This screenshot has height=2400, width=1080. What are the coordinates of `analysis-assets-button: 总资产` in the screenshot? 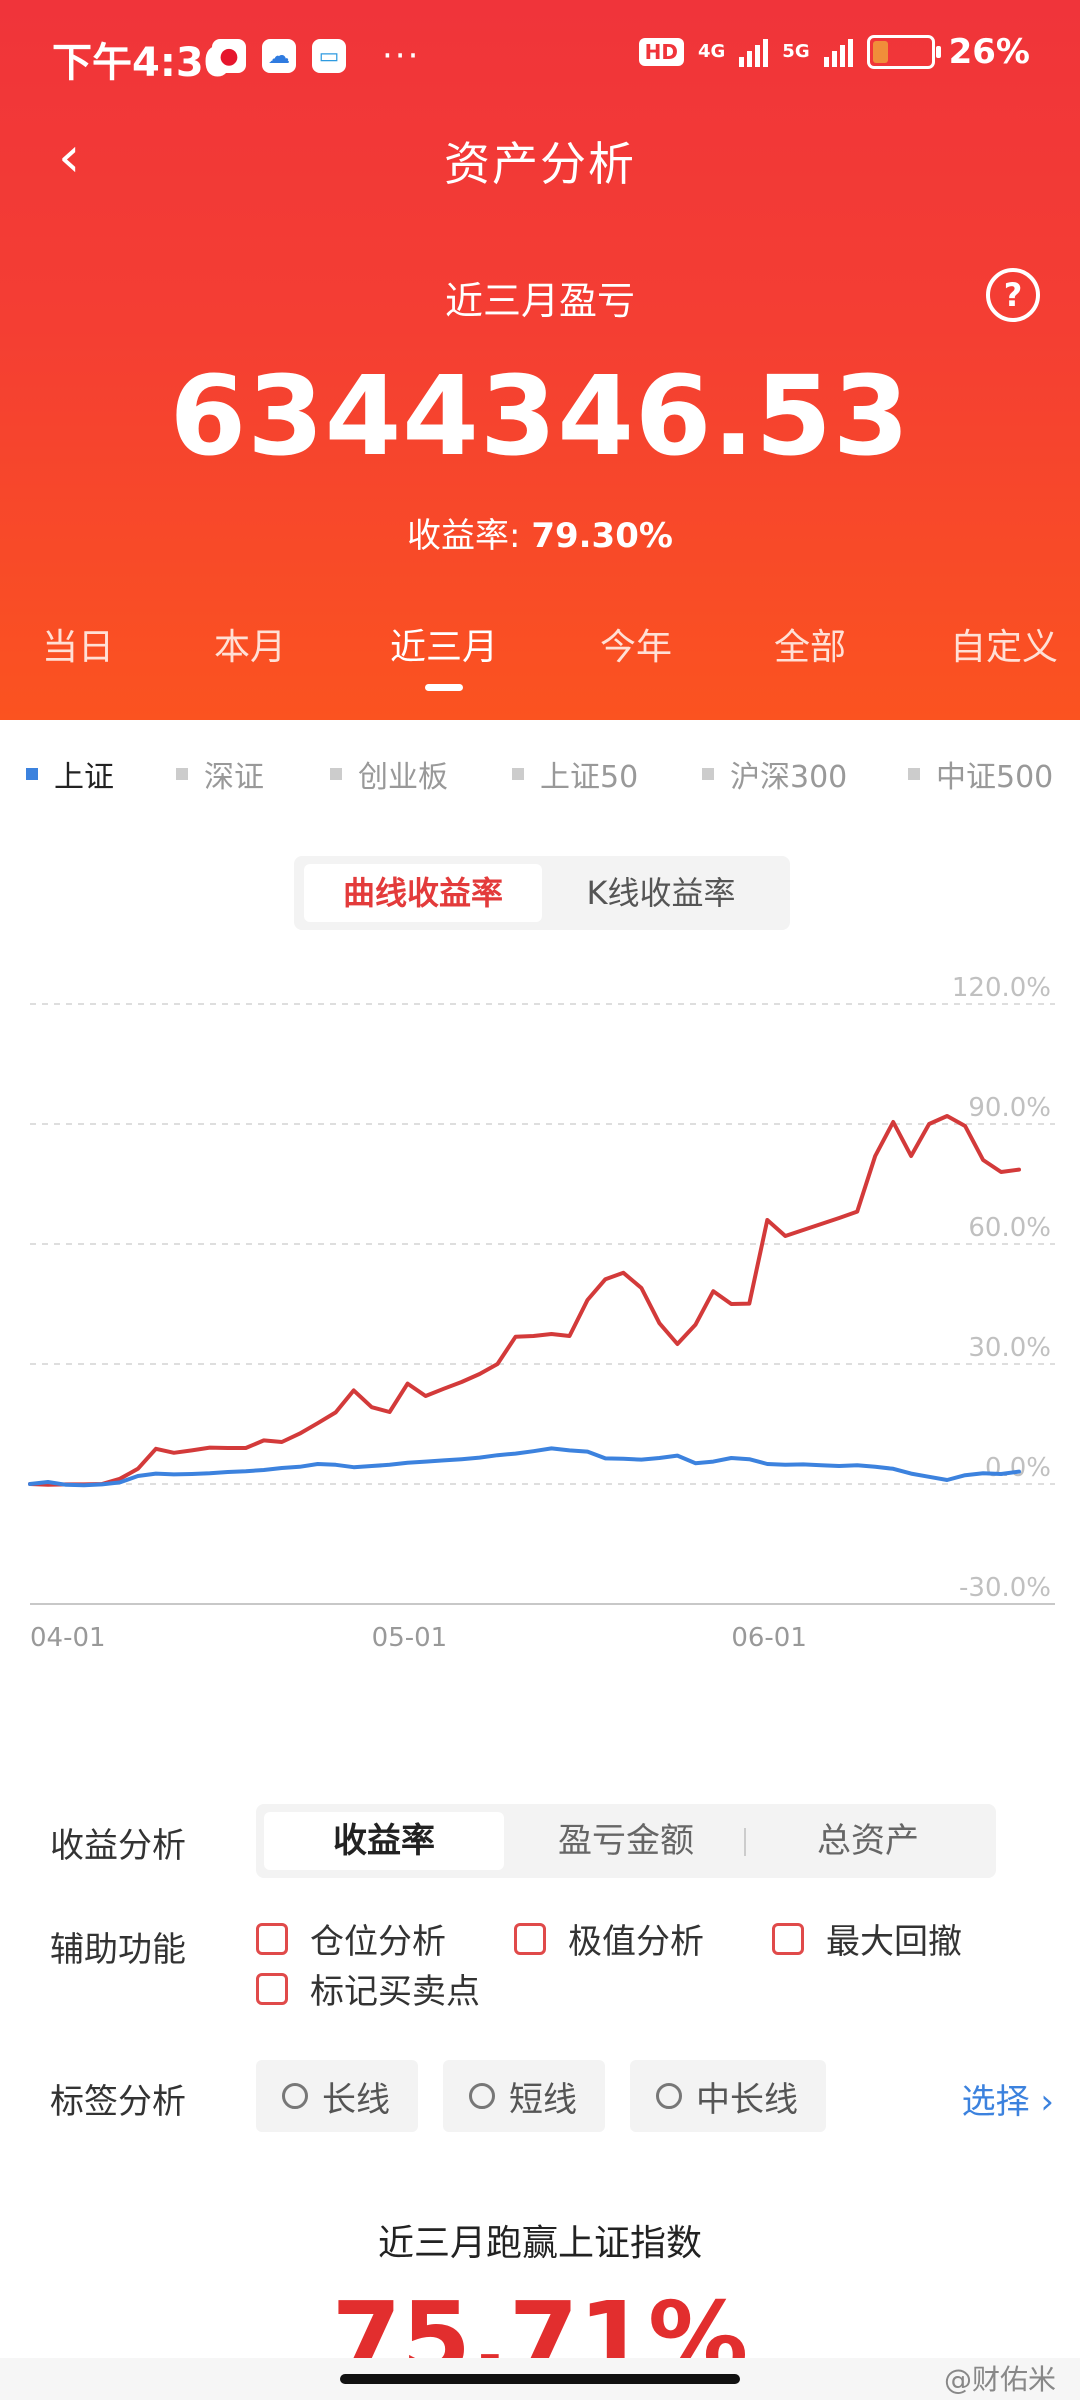 It's located at (868, 1841).